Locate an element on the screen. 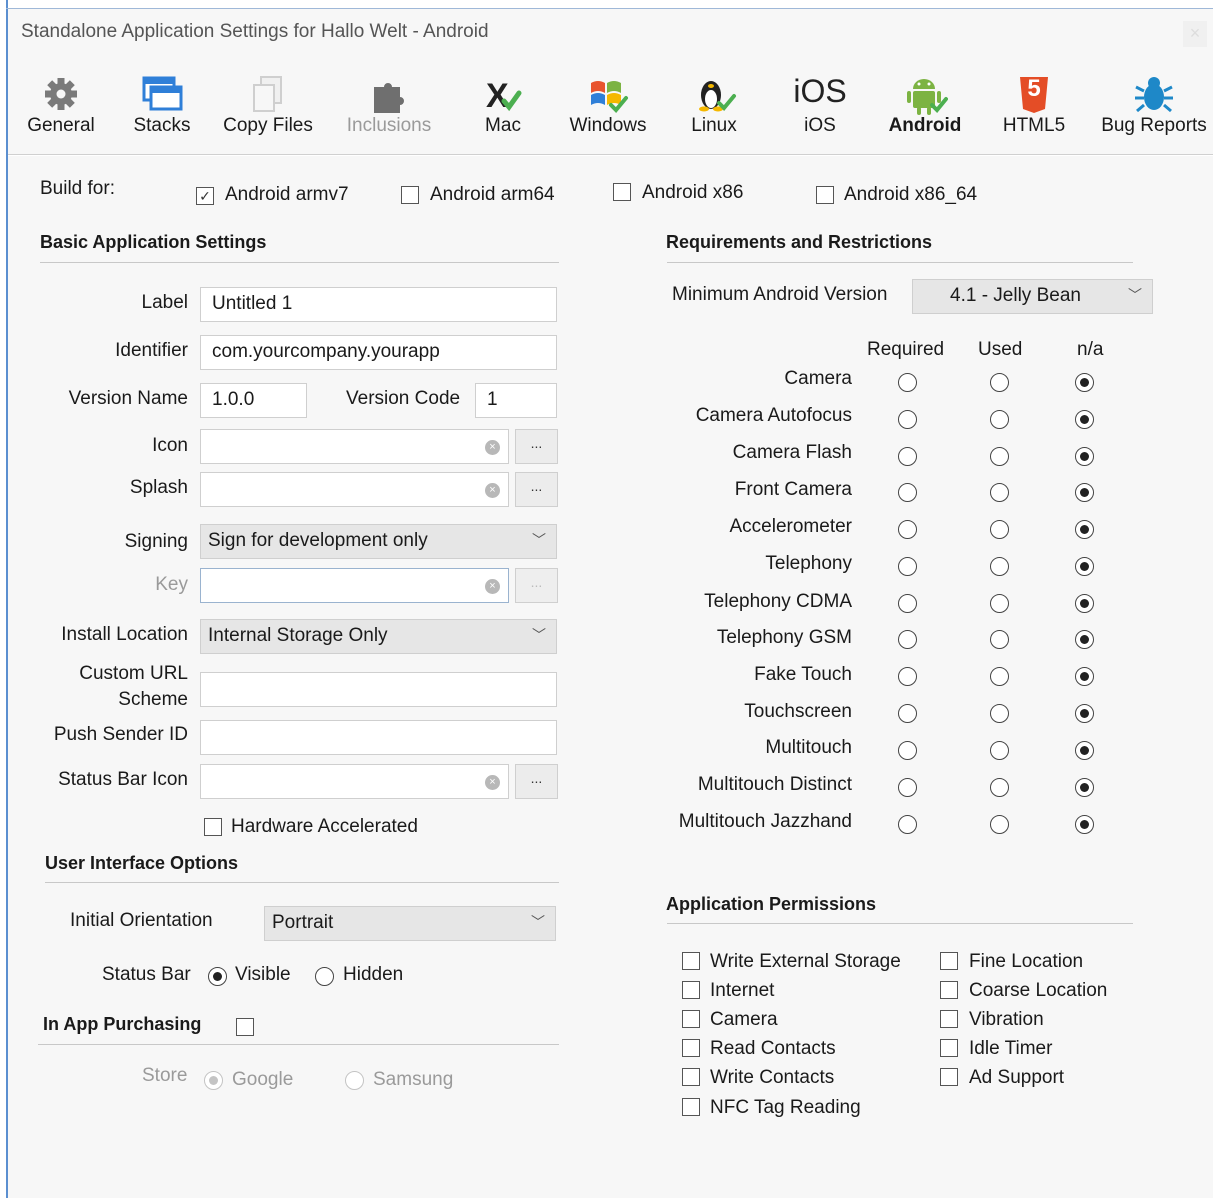 This screenshot has height=1198, width=1213. version-code-input: 1 is located at coordinates (516, 400).